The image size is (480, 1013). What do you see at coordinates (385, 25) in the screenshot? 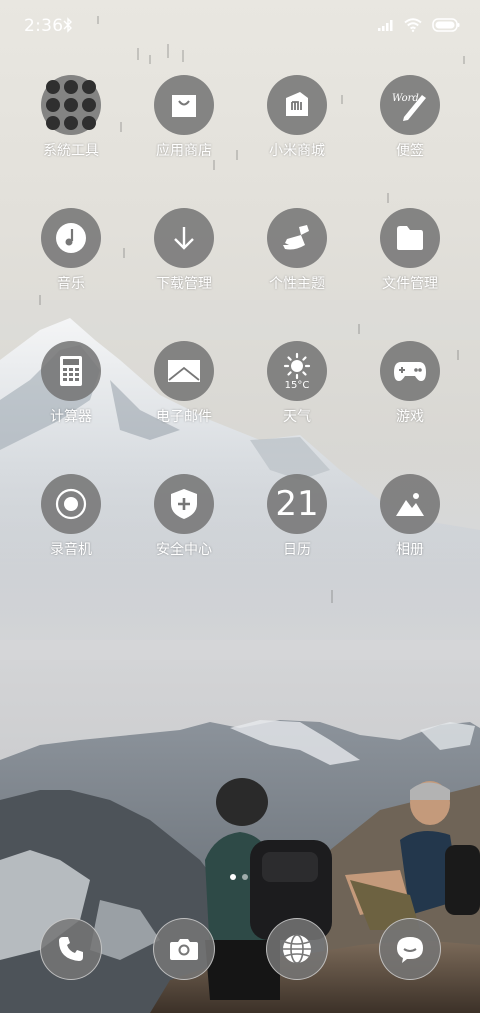
I see `signal-icon` at bounding box center [385, 25].